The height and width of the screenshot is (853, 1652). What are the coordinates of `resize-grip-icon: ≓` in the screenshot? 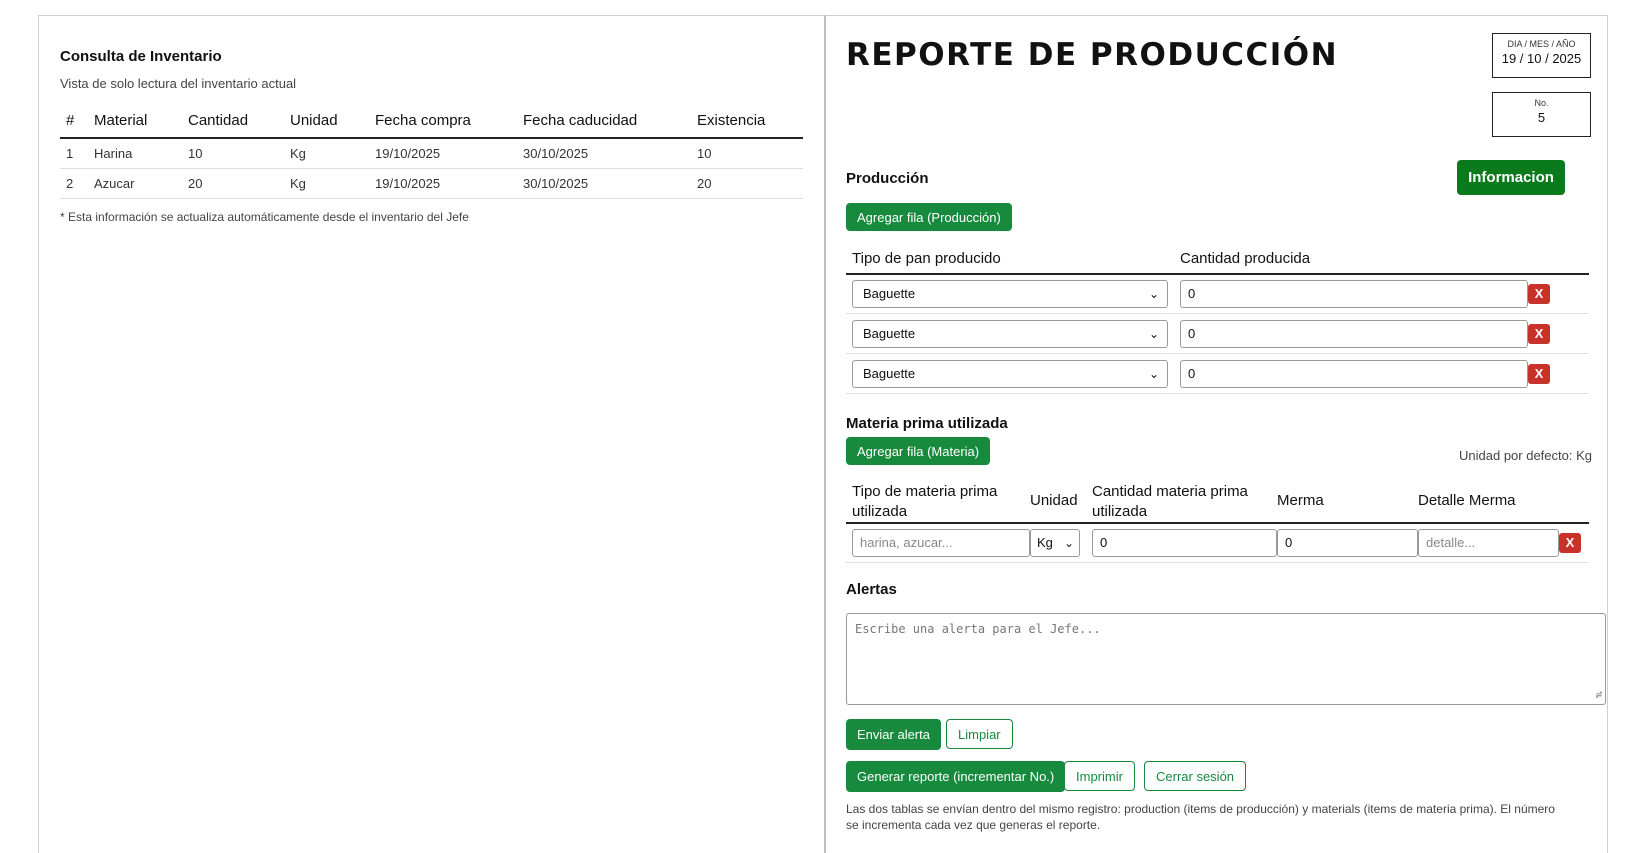 It's located at (1599, 695).